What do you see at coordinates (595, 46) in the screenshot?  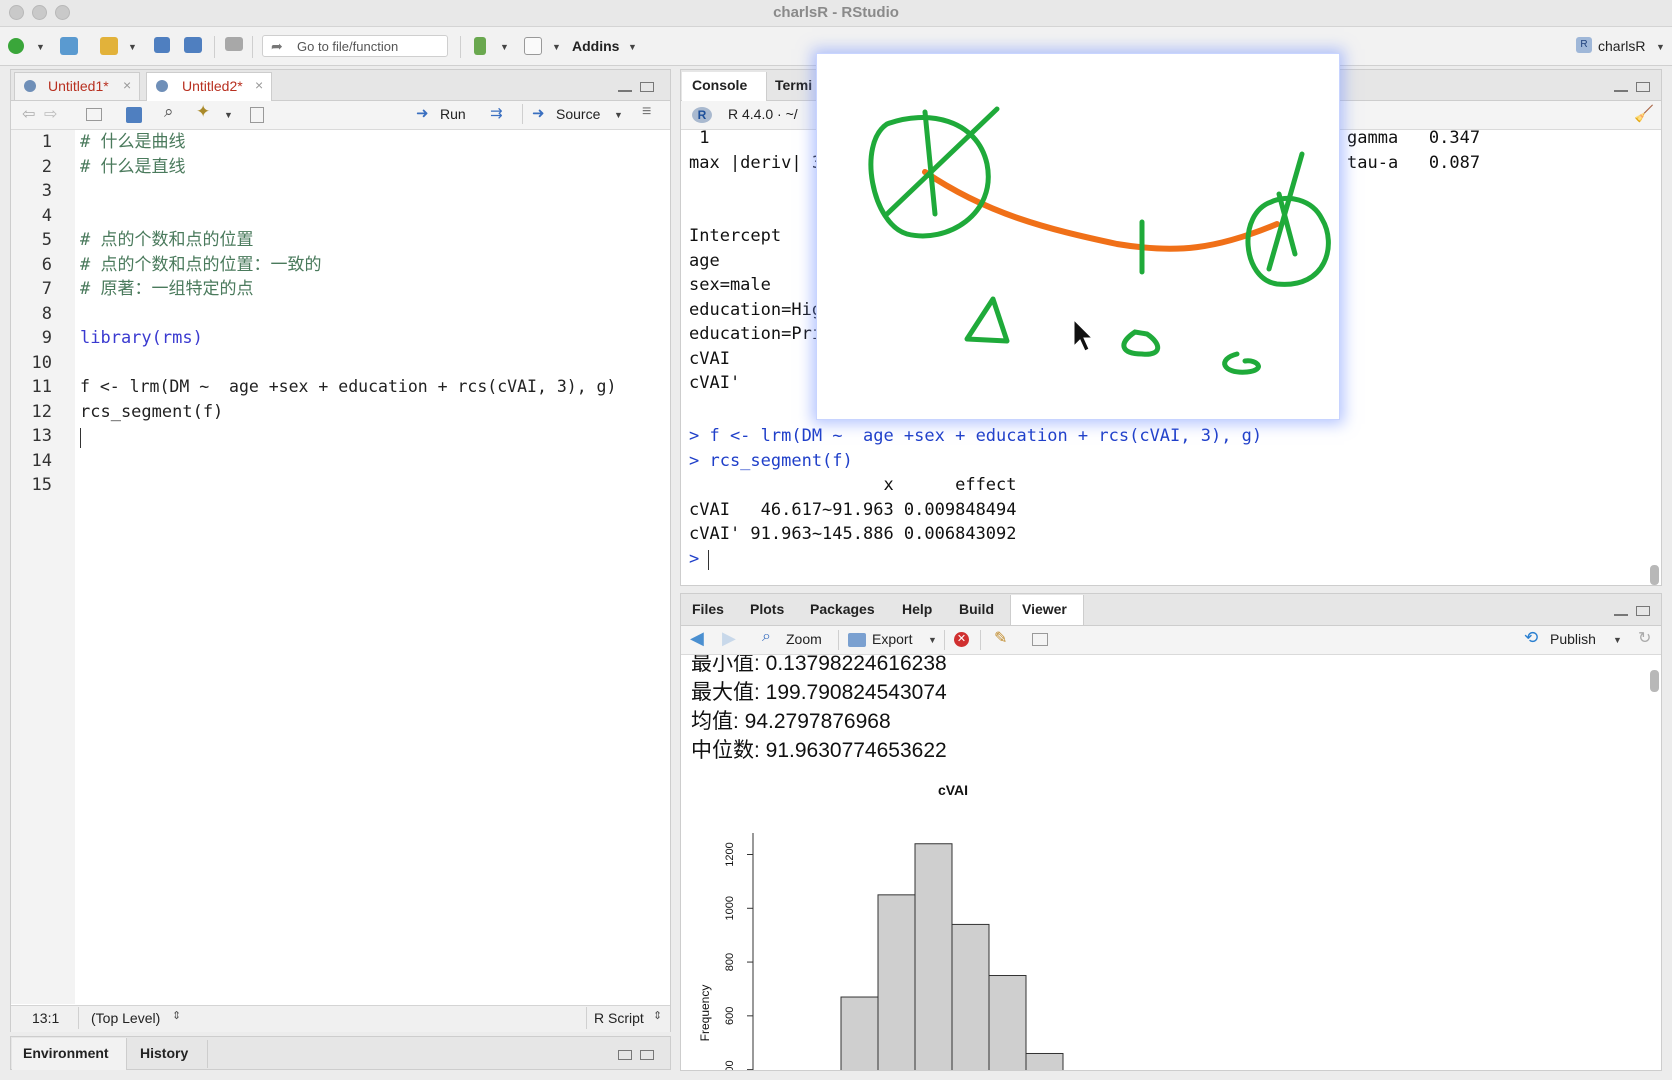 I see `addins-menu: Addins` at bounding box center [595, 46].